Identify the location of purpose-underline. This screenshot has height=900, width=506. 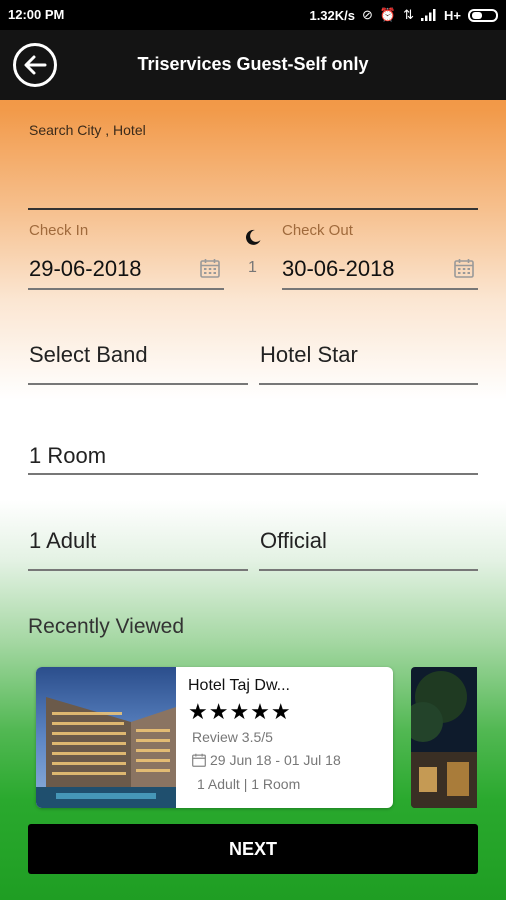
(368, 570).